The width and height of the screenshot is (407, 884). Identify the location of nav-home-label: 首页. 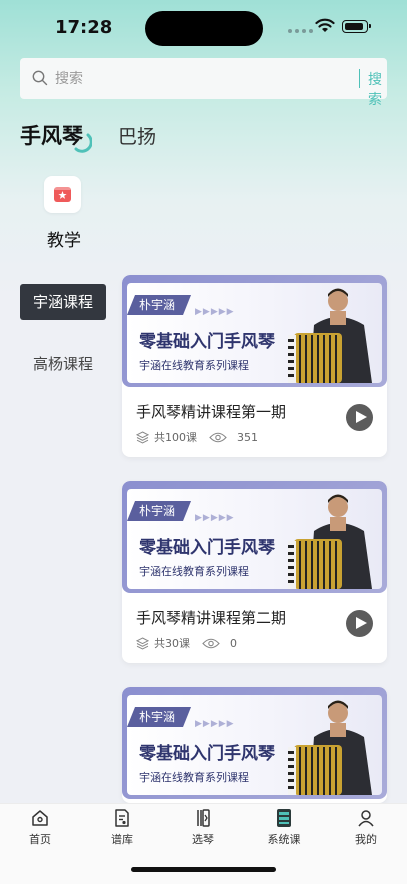
(40, 839).